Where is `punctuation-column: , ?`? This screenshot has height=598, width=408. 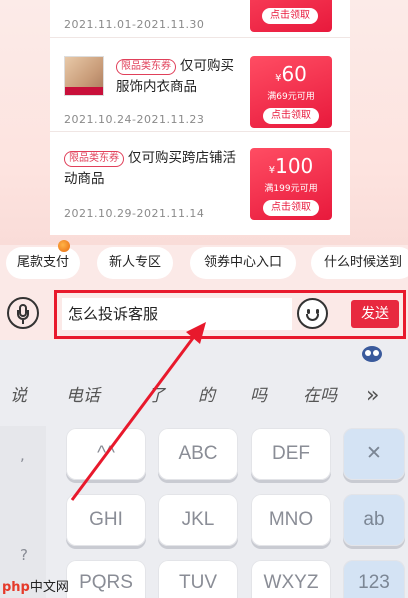 punctuation-column: , ? is located at coordinates (23, 512).